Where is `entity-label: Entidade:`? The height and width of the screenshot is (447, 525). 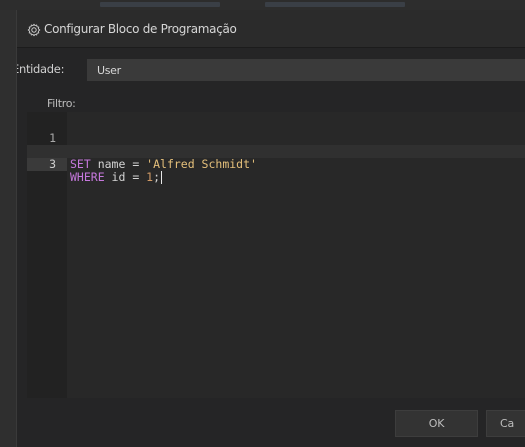
entity-label: Entidade: is located at coordinates (40, 69).